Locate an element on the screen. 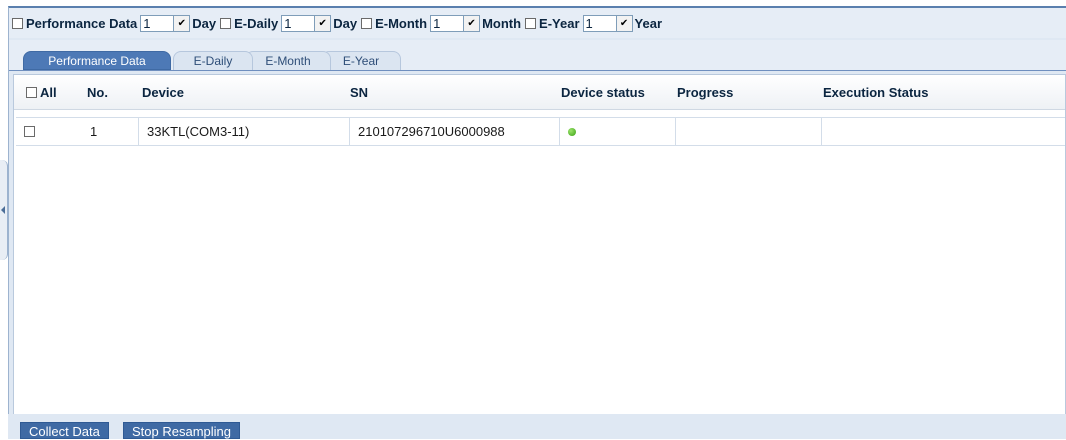 The width and height of the screenshot is (1066, 440). arrow-left-icon is located at coordinates (3, 210).